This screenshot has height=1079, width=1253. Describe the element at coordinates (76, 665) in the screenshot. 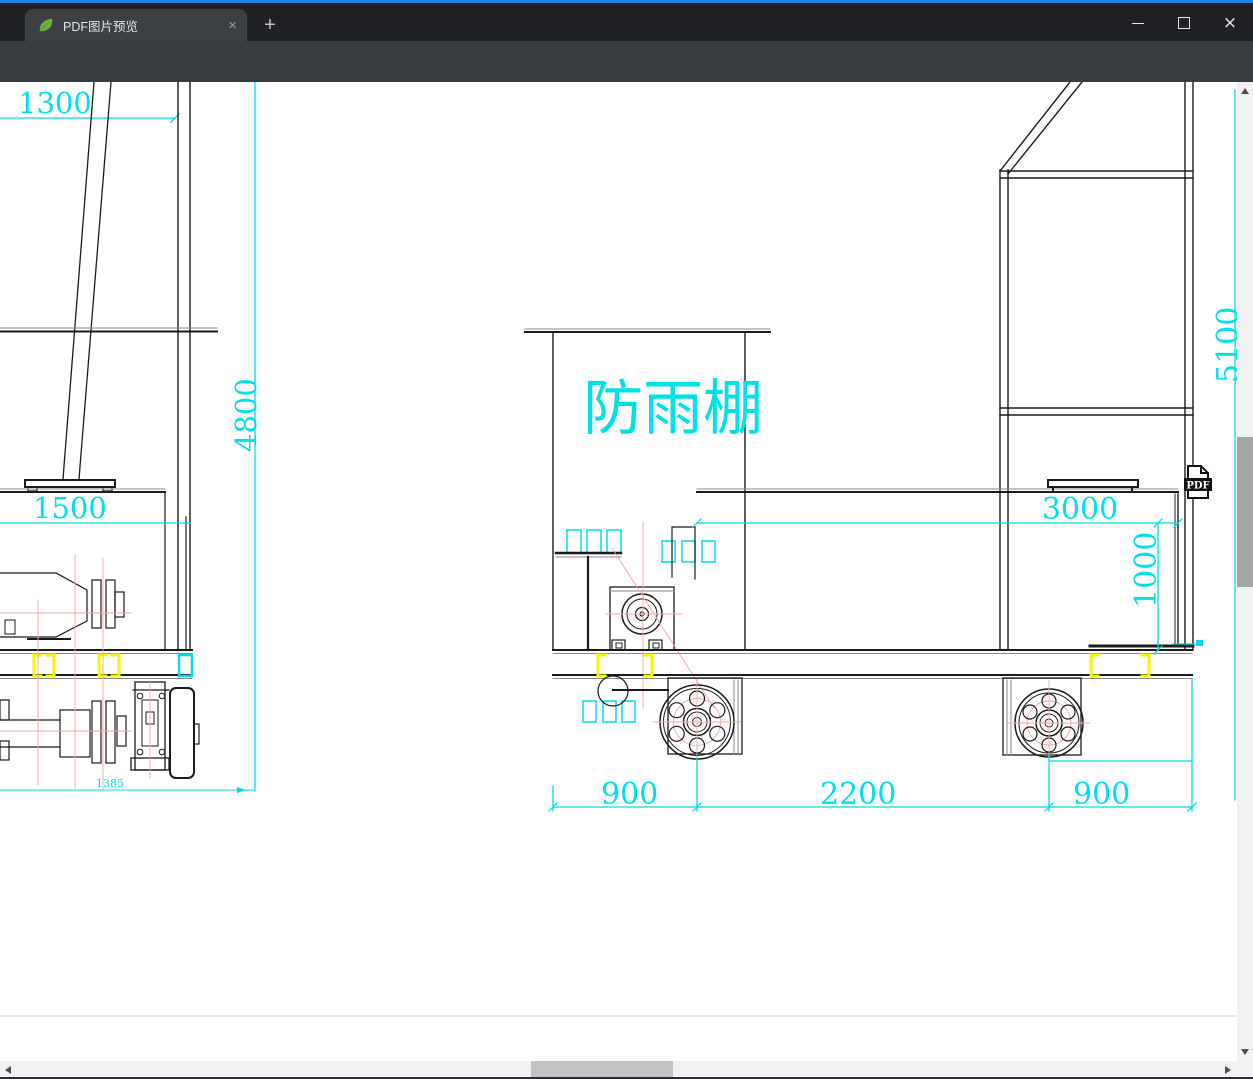

I see `rail-clamp-highlights-left` at that location.